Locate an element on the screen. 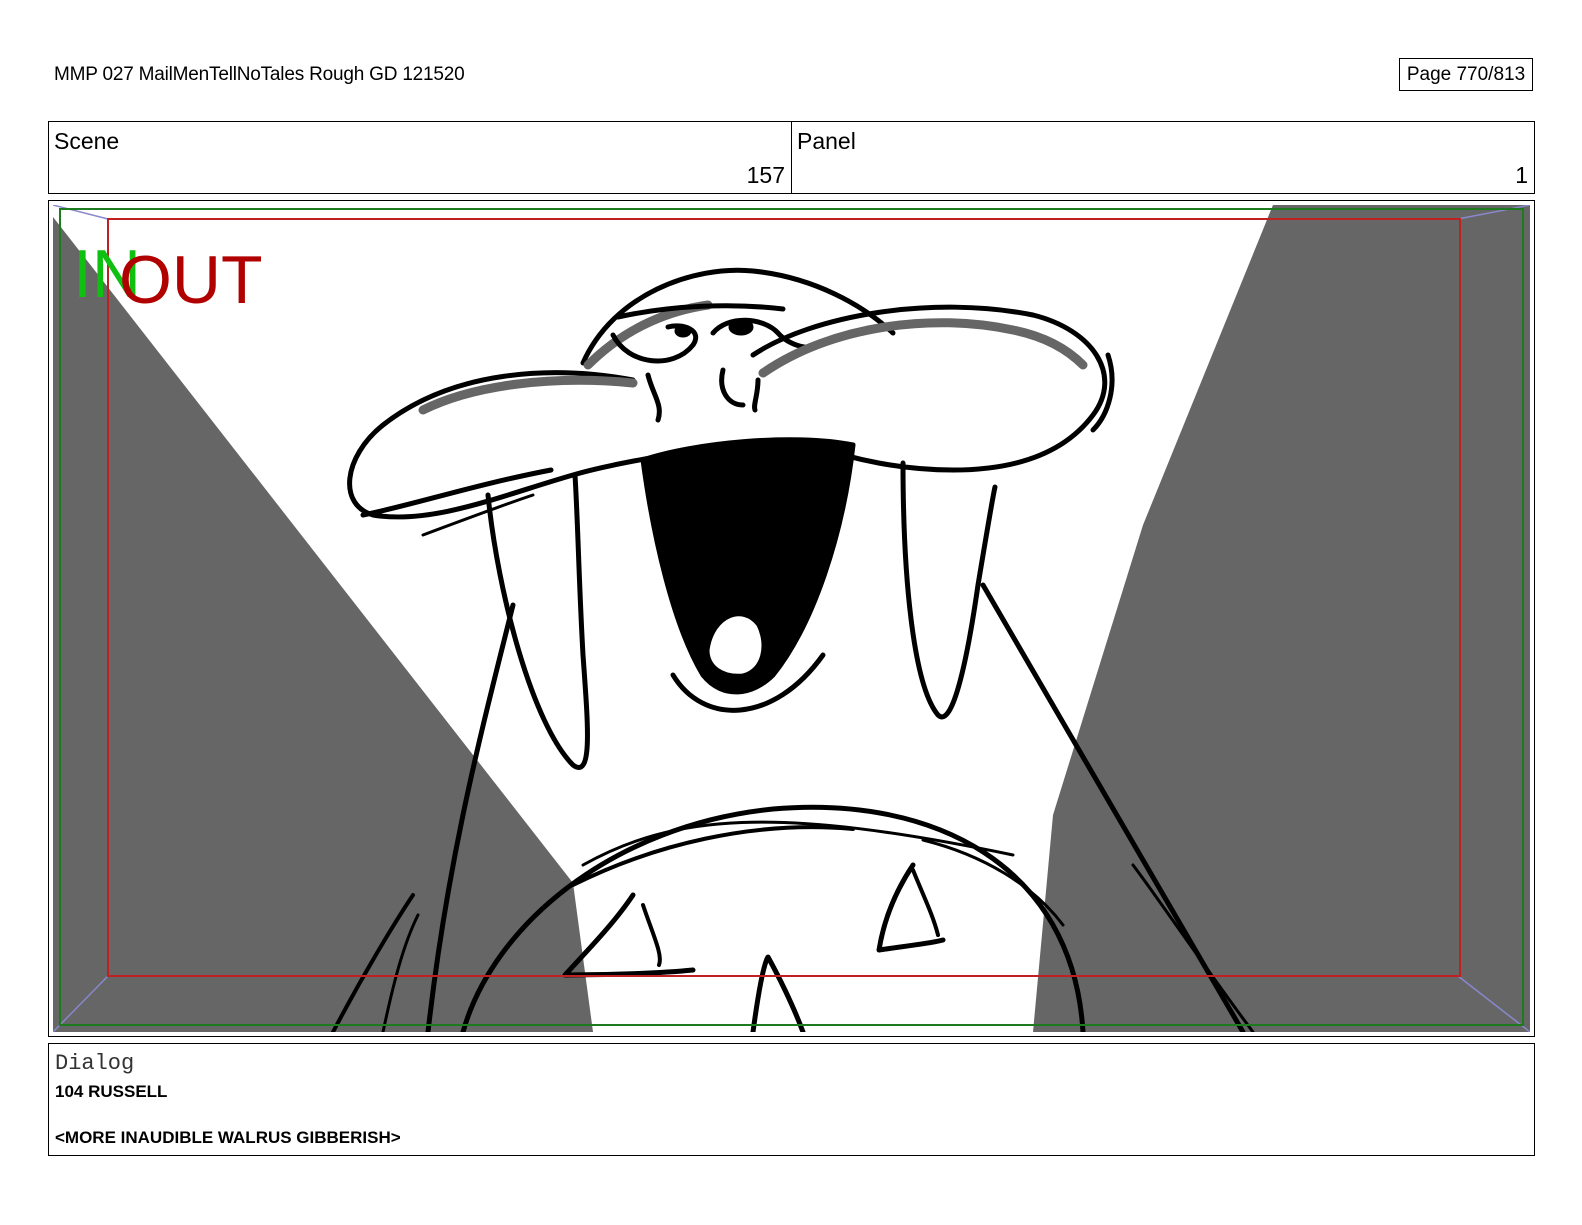  scene-panel-info-row: Scene 157 Panel 1 is located at coordinates (791, 157).